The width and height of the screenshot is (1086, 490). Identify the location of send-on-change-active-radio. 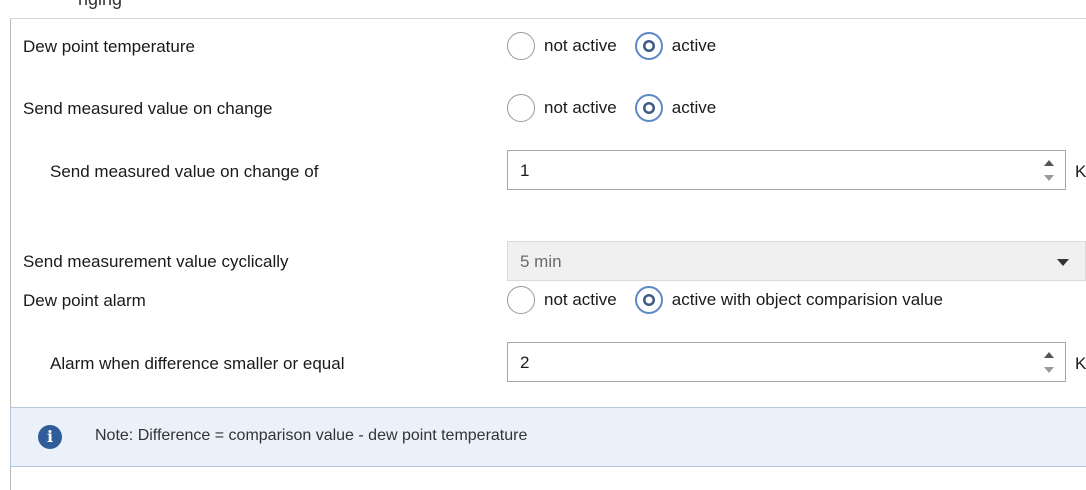
(648, 108).